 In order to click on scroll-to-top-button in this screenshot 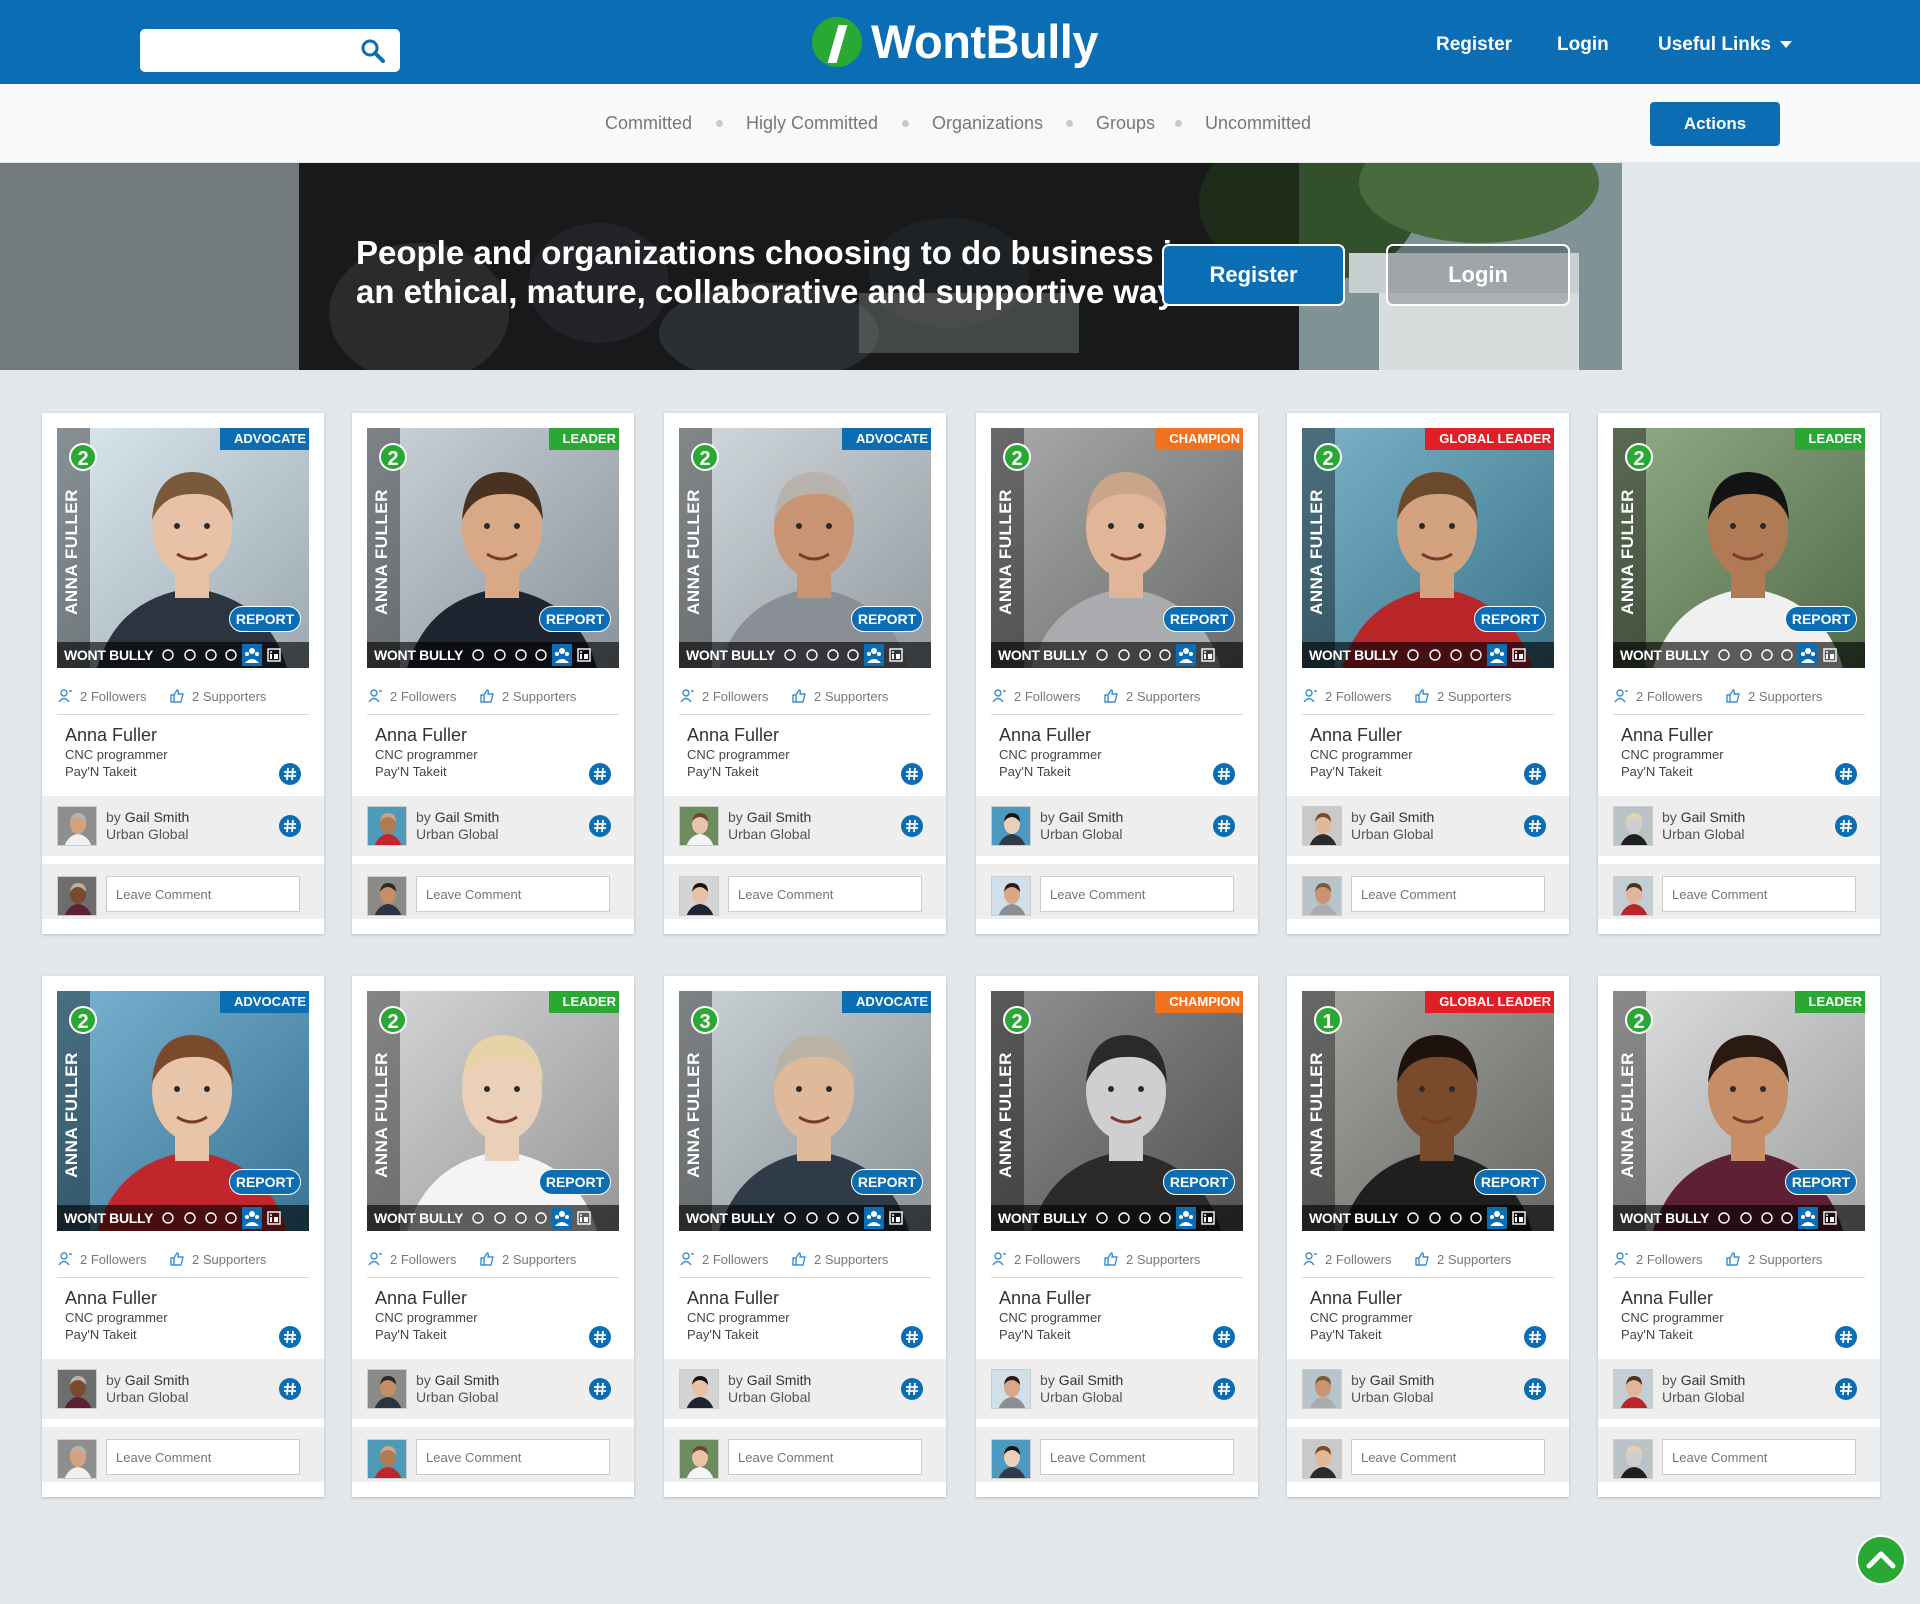, I will do `click(1881, 1560)`.